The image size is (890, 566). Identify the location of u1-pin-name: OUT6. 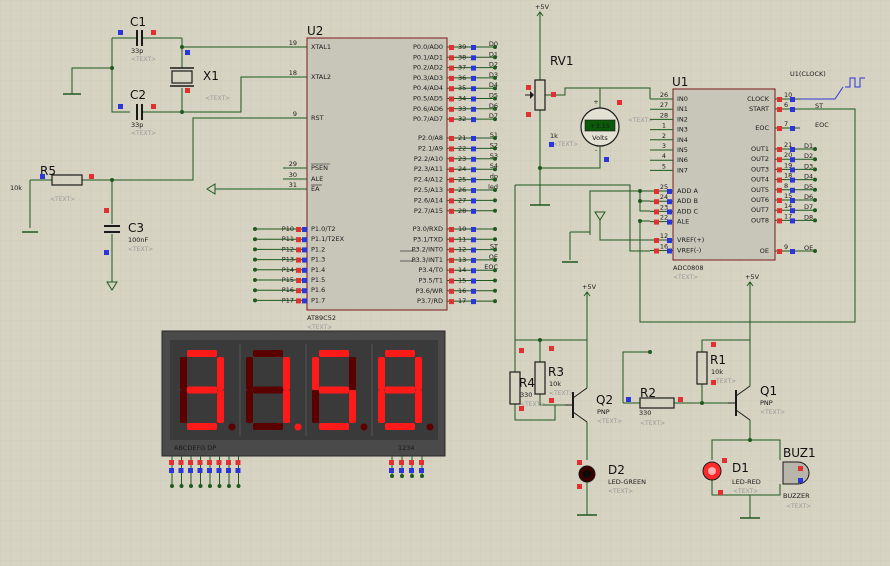
(760, 200).